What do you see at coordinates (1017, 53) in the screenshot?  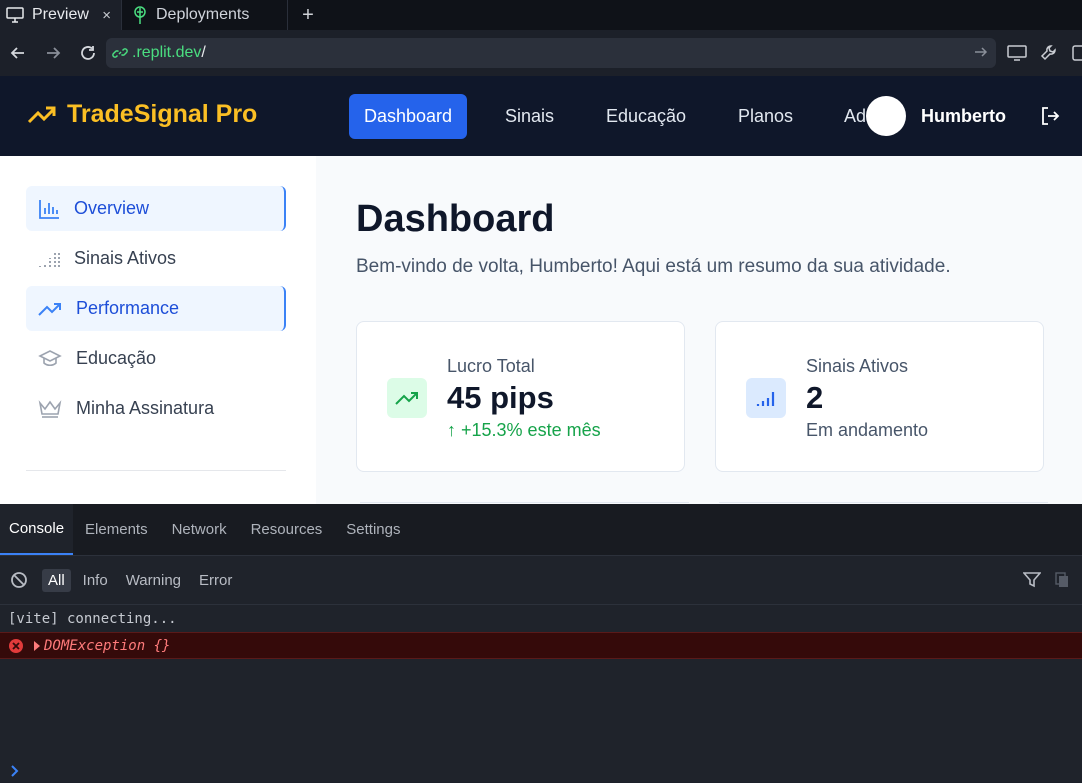 I see `devices-icon` at bounding box center [1017, 53].